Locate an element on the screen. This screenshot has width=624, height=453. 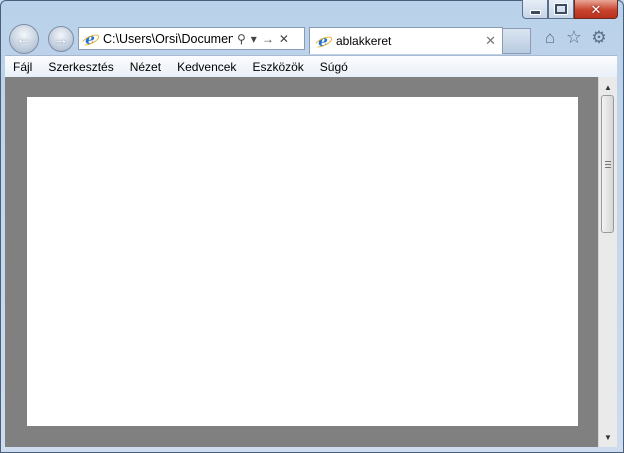
tab-title: ablakkeret is located at coordinates (364, 41).